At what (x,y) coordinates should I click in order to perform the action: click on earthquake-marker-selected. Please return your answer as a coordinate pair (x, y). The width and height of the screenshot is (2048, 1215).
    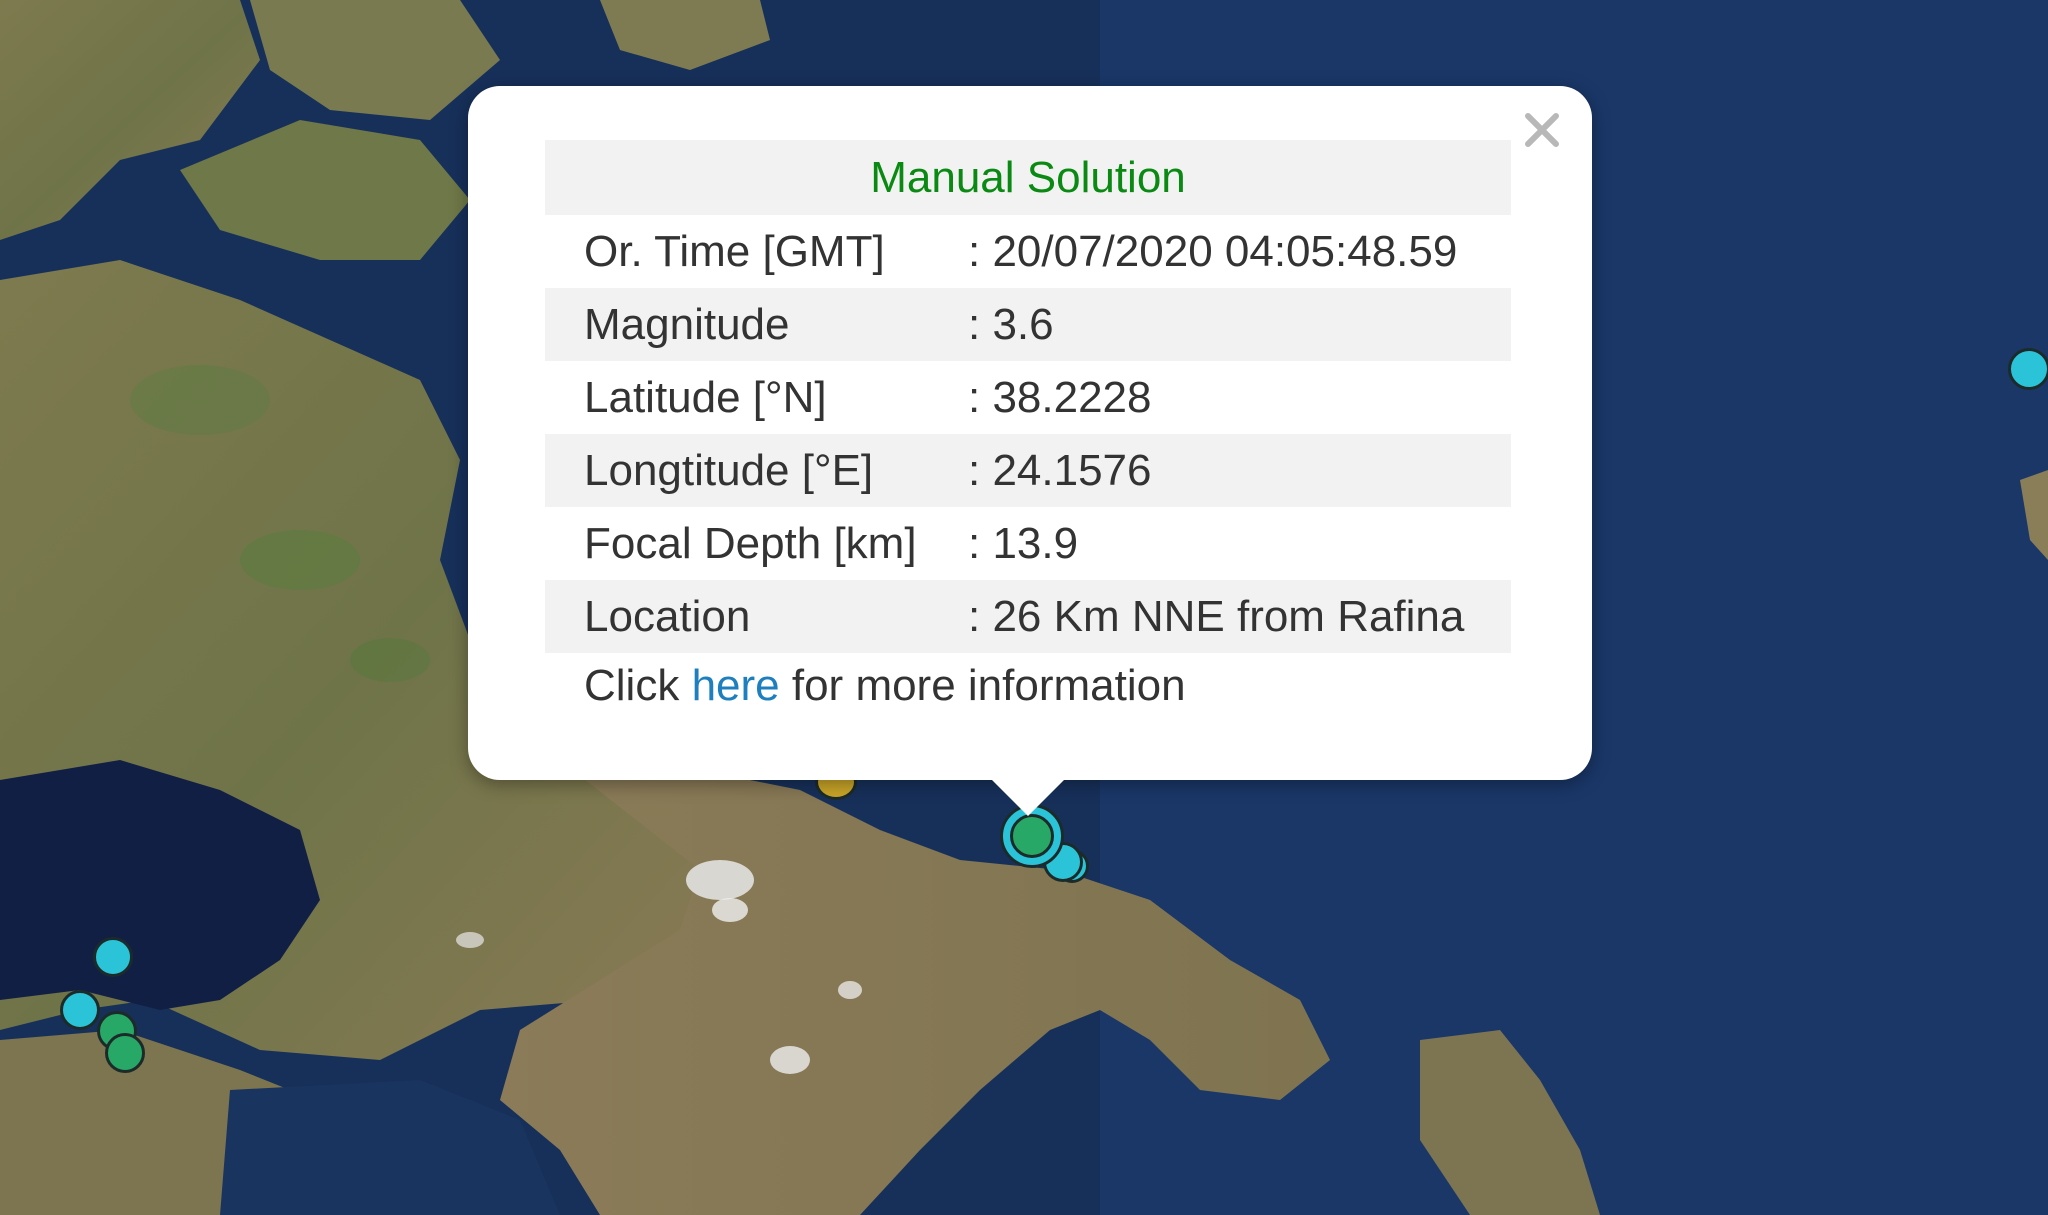
    Looking at the image, I should click on (1032, 836).